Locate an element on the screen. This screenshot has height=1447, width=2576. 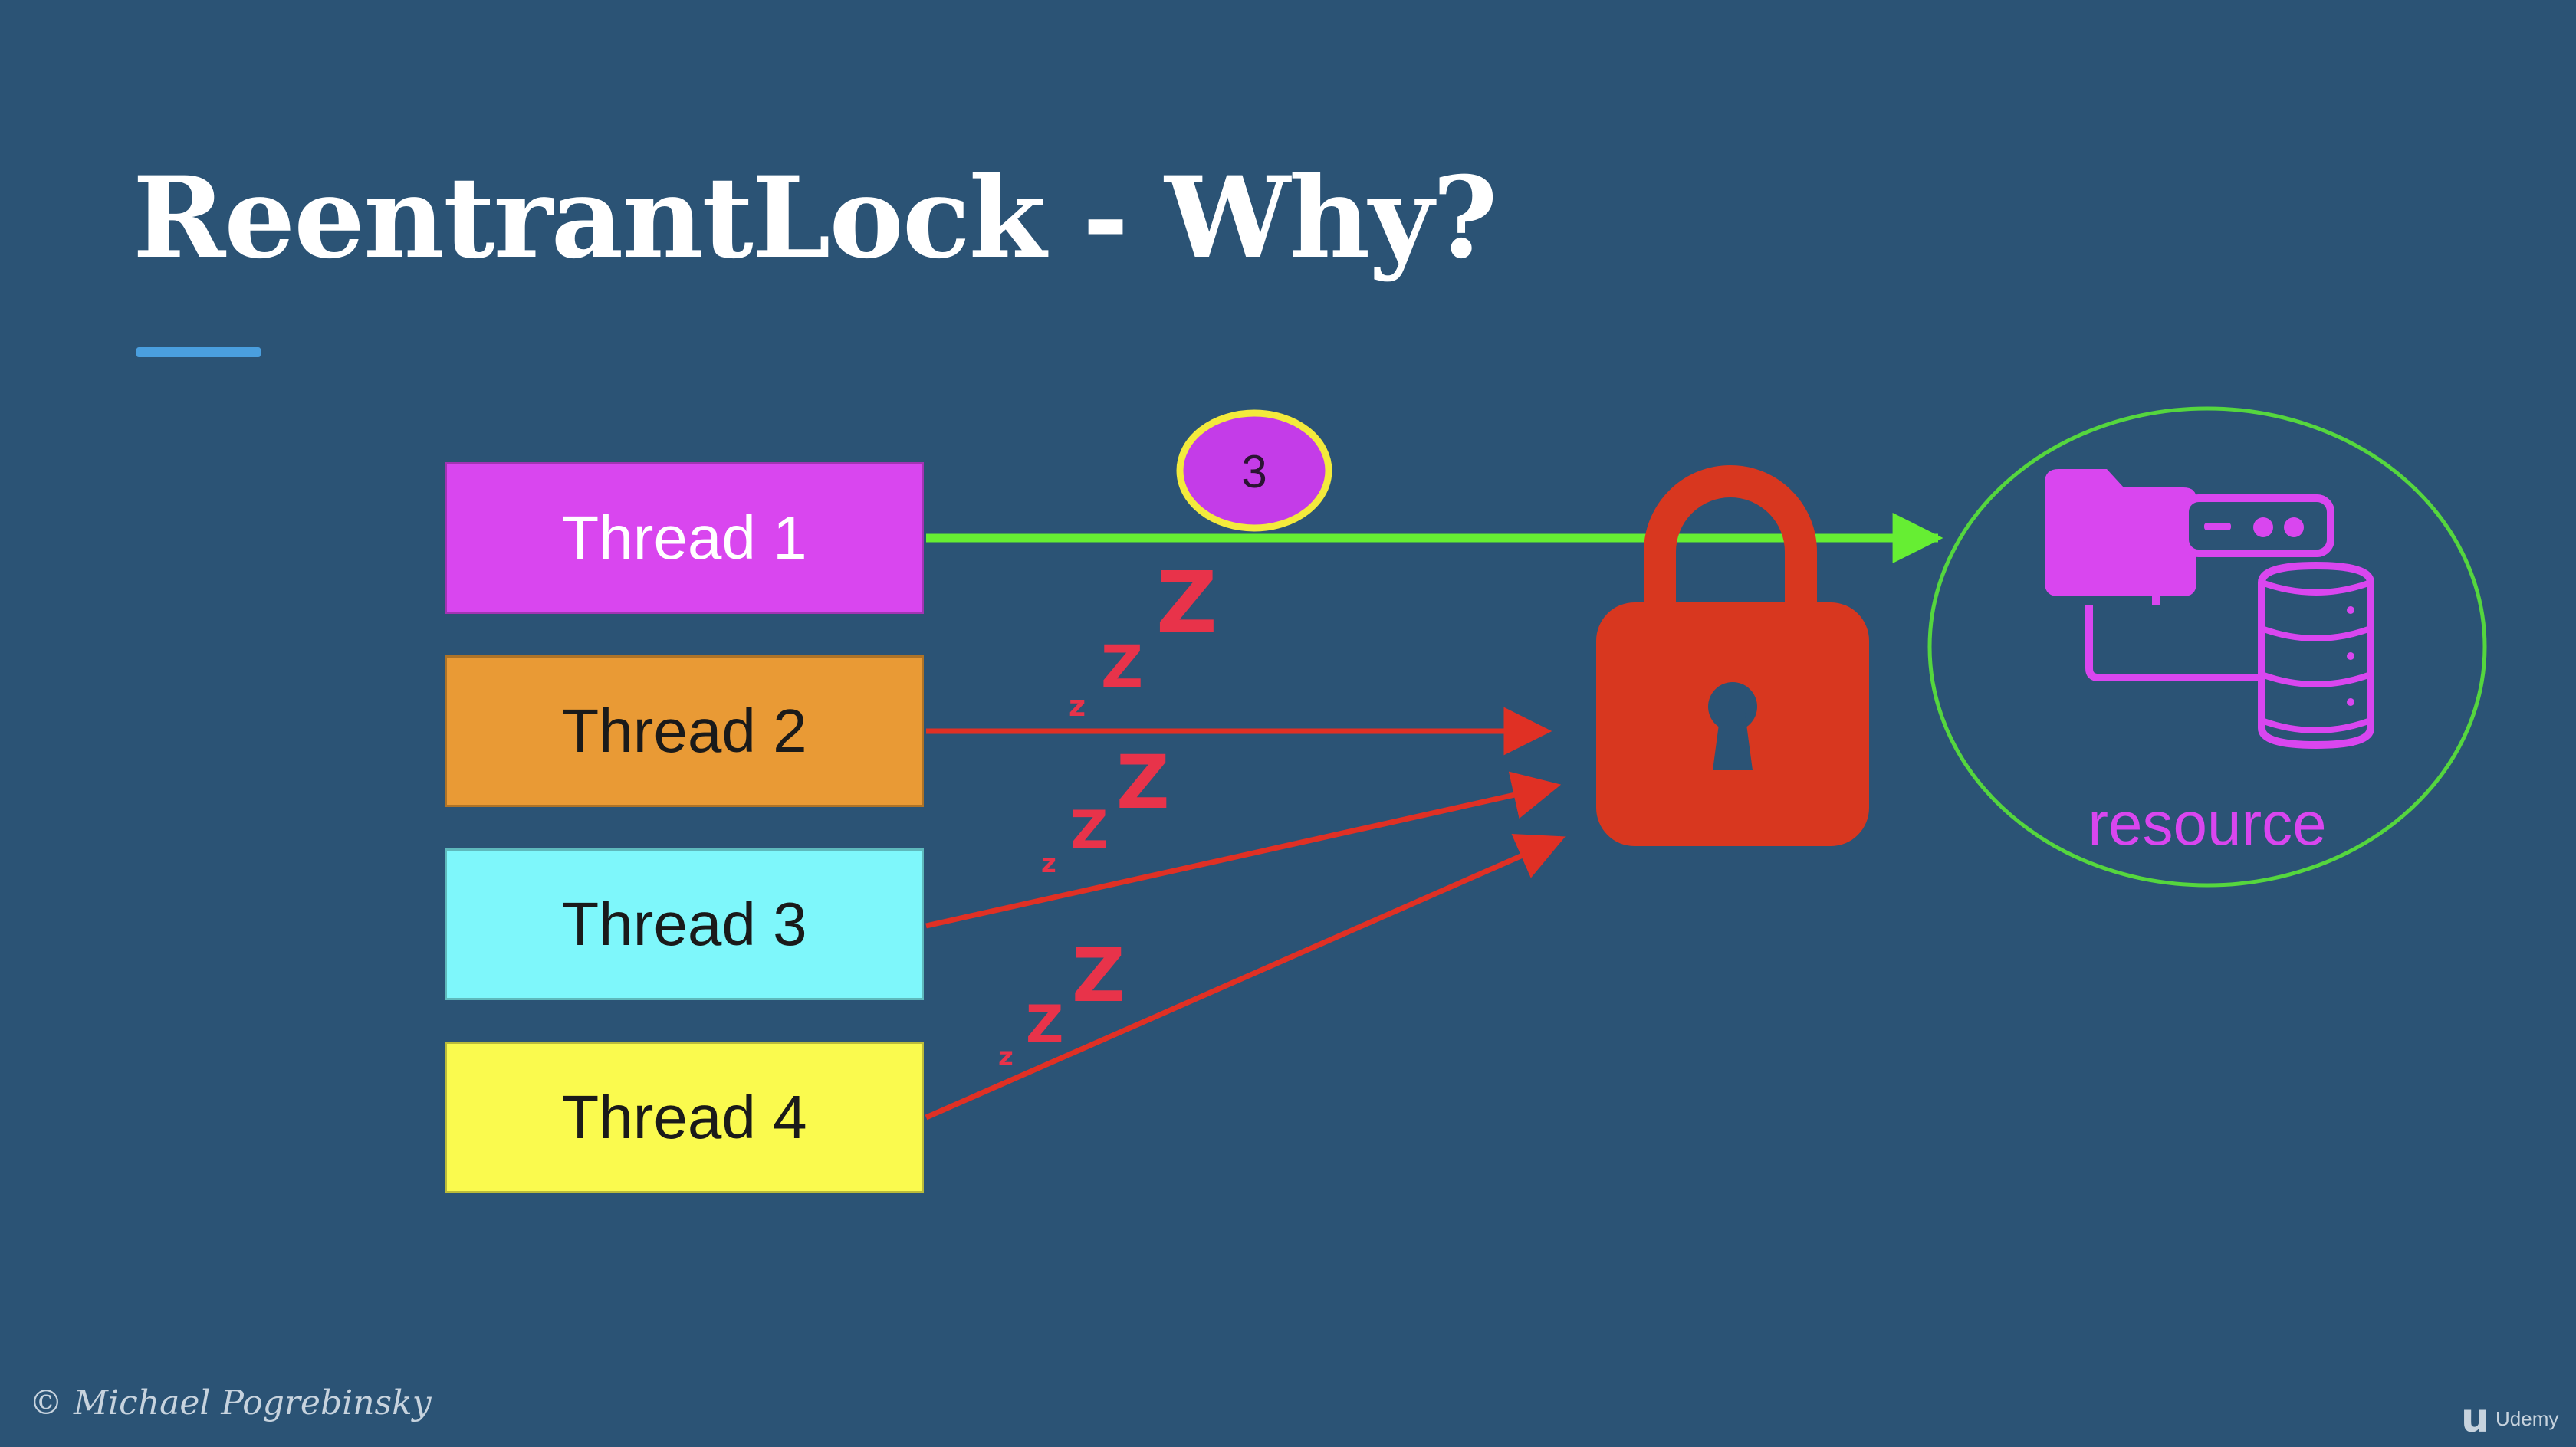
copyright-text: © Michael Pogrebinsky is located at coordinates (231, 1402).